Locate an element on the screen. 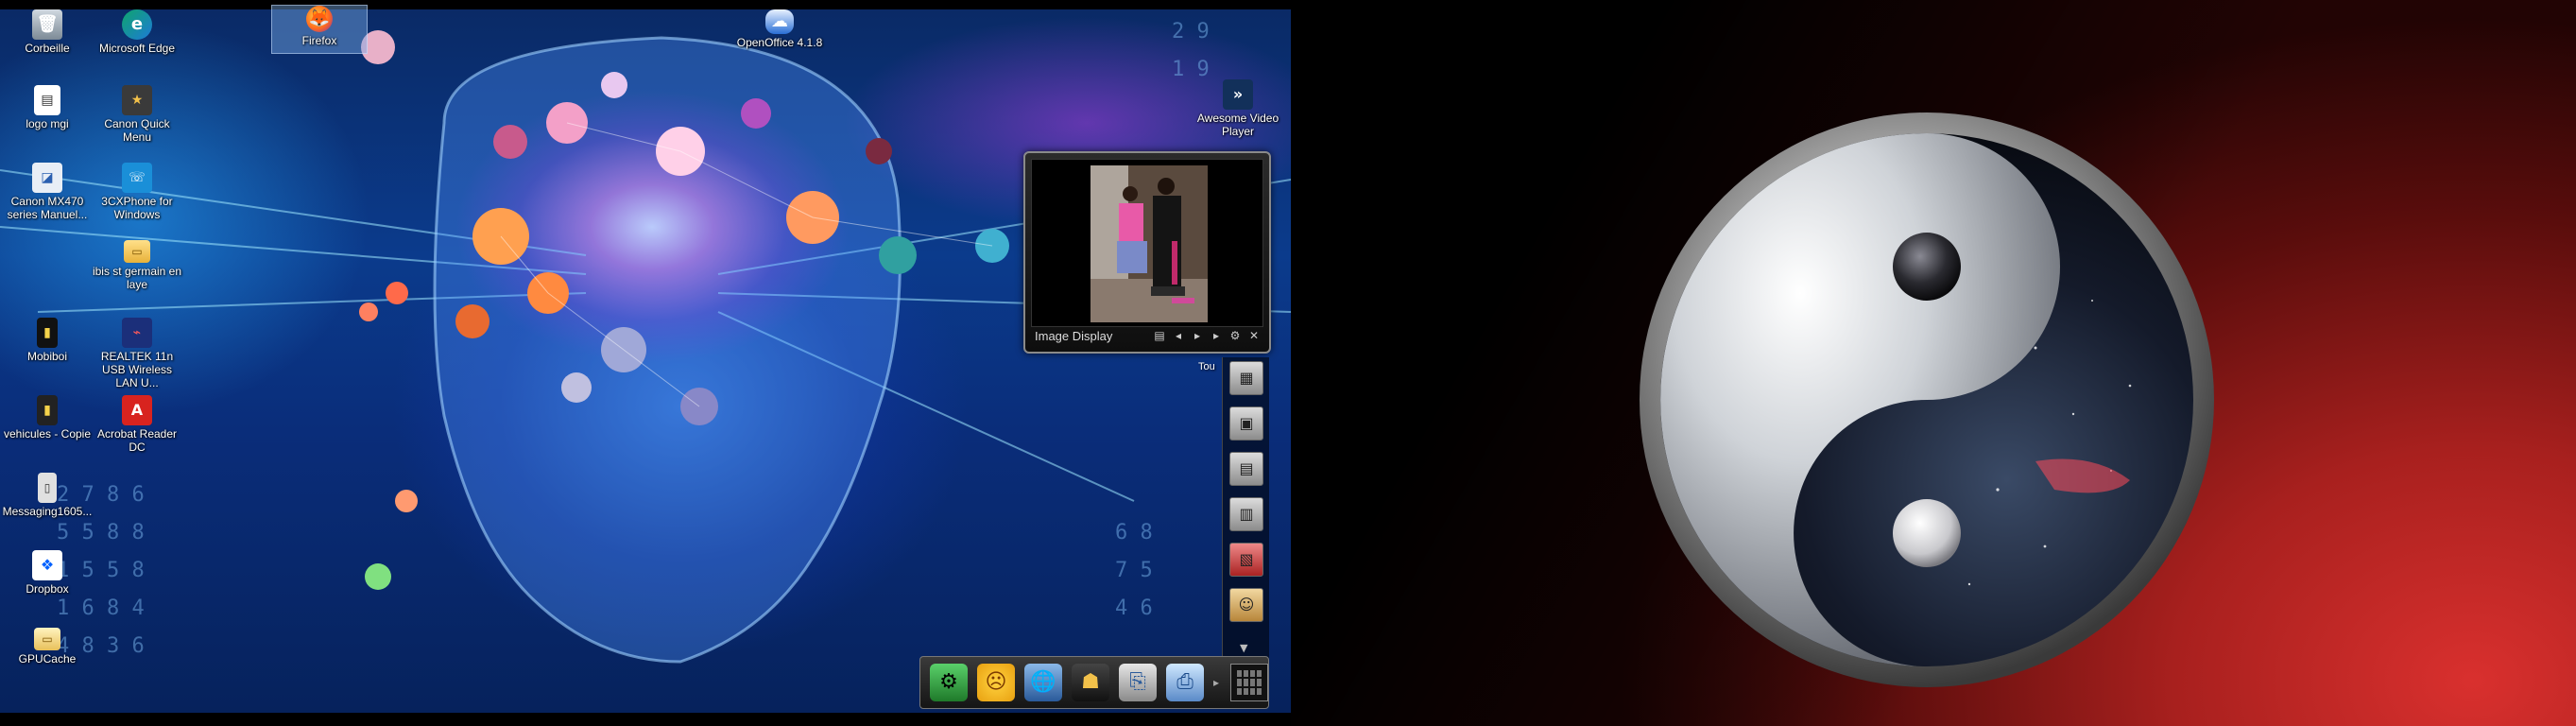 The width and height of the screenshot is (2576, 726). dock-app-3-icon: ▤ is located at coordinates (1246, 469).